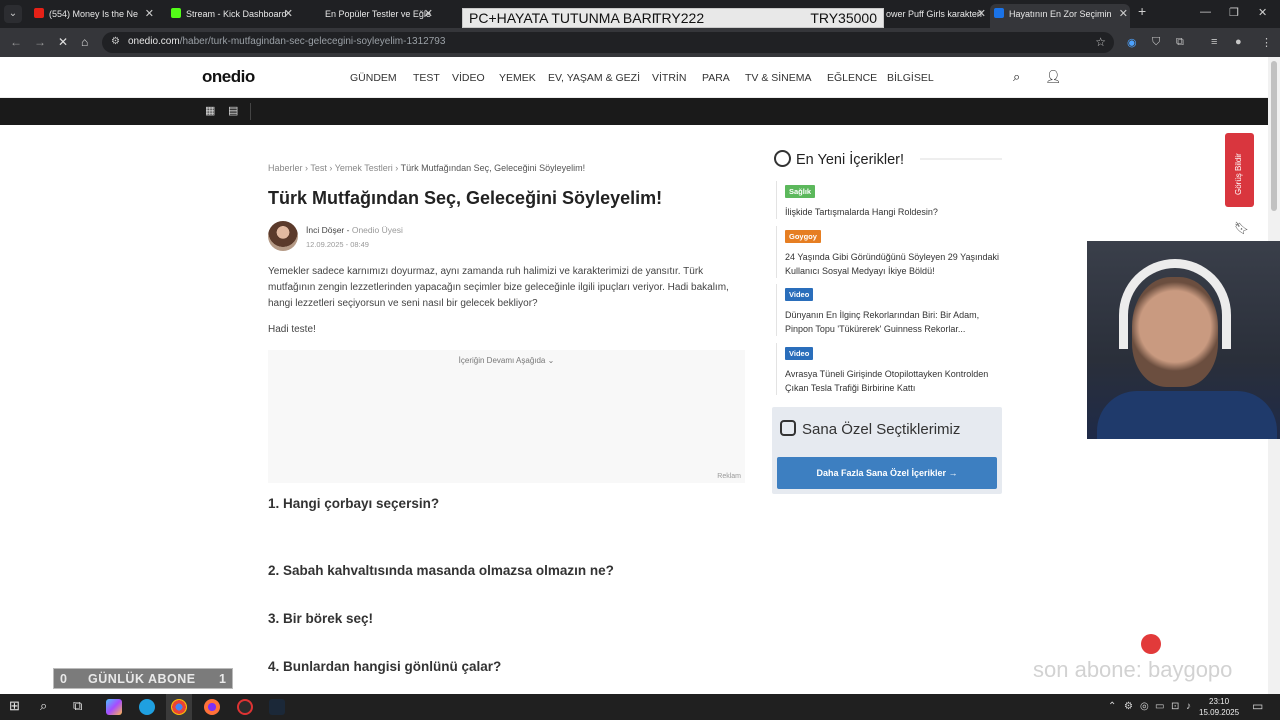 The height and width of the screenshot is (720, 1280). What do you see at coordinates (1175, 706) in the screenshot?
I see `network-icon: ⊡` at bounding box center [1175, 706].